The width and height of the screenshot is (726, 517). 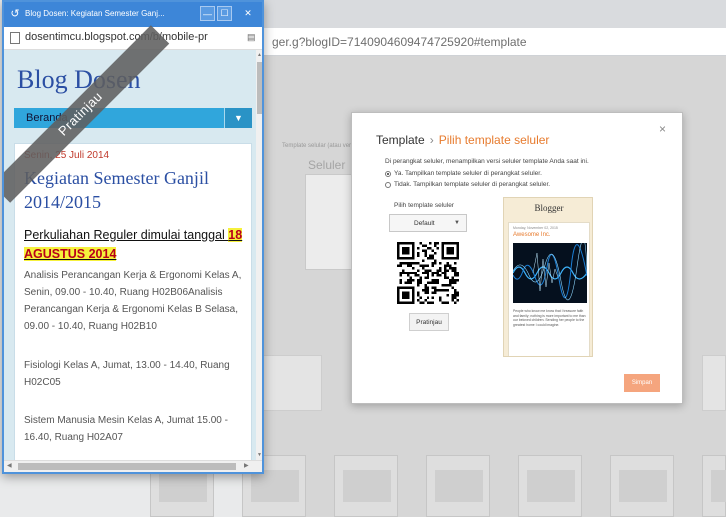 What do you see at coordinates (331, 222) in the screenshot?
I see `background-template-card` at bounding box center [331, 222].